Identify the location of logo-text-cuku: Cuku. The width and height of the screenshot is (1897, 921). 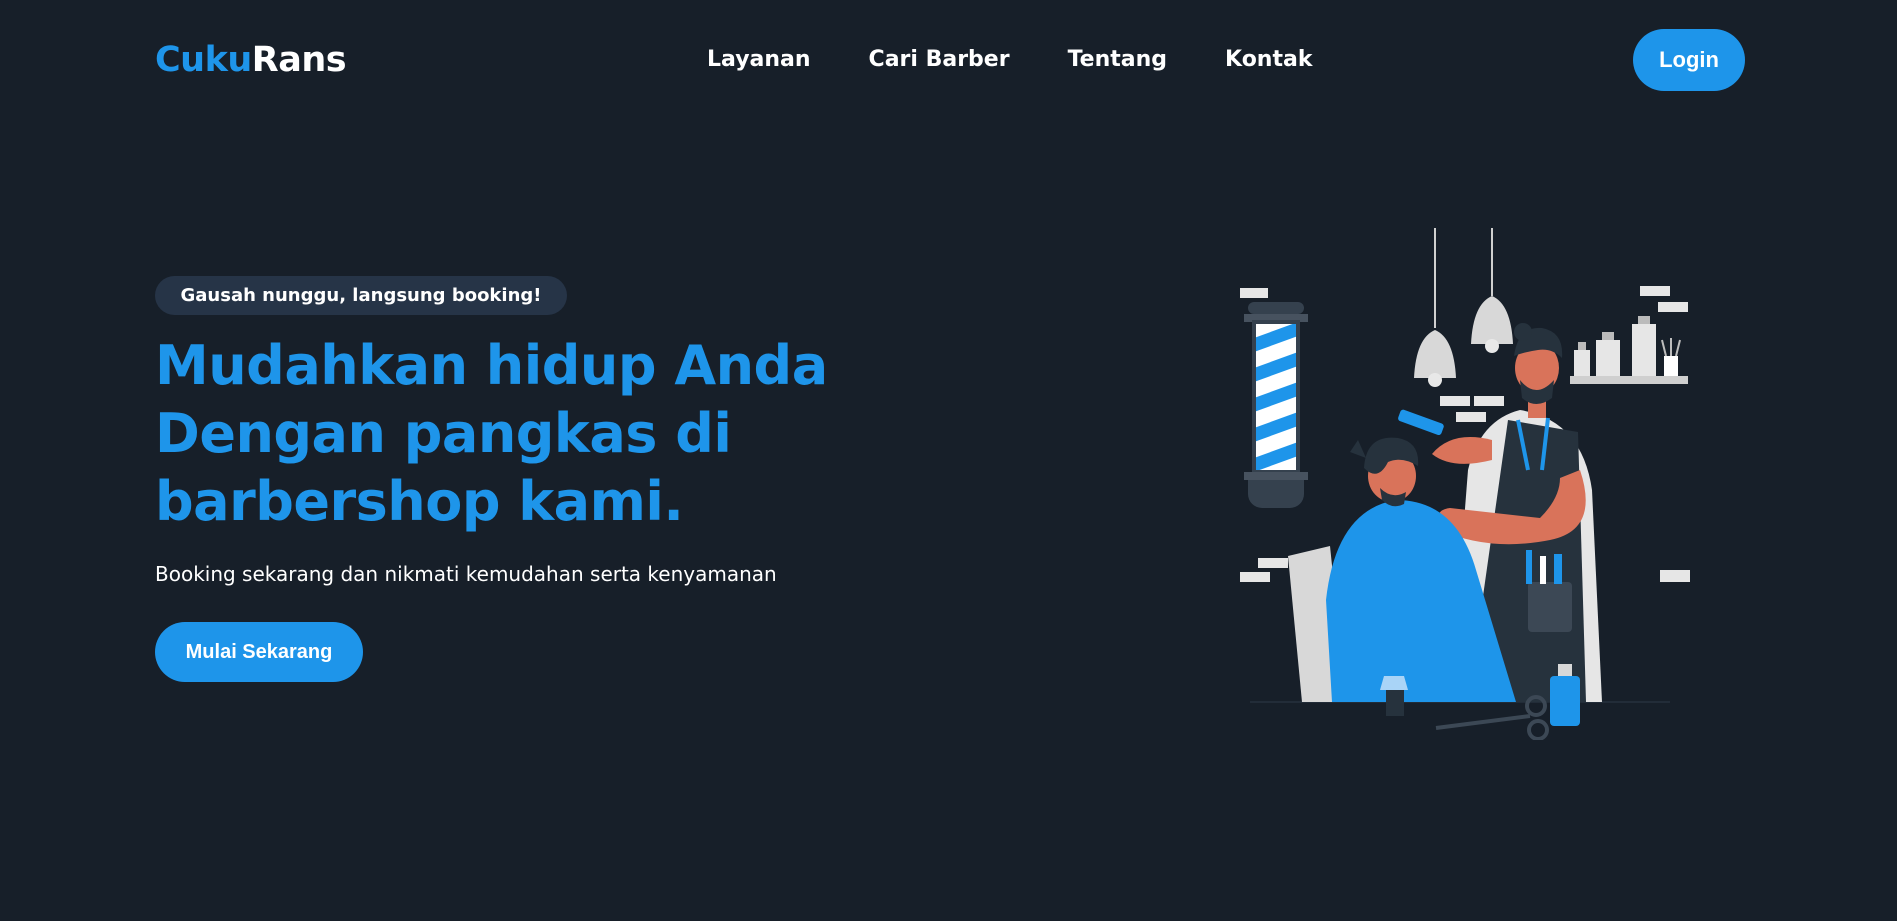
(203, 60).